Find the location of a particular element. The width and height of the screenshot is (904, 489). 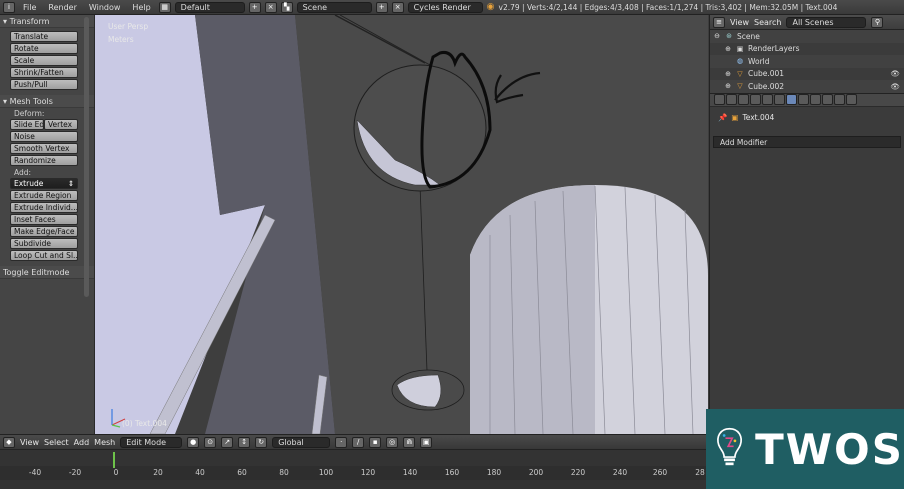

timeline-tick: 160 is located at coordinates (452, 472).